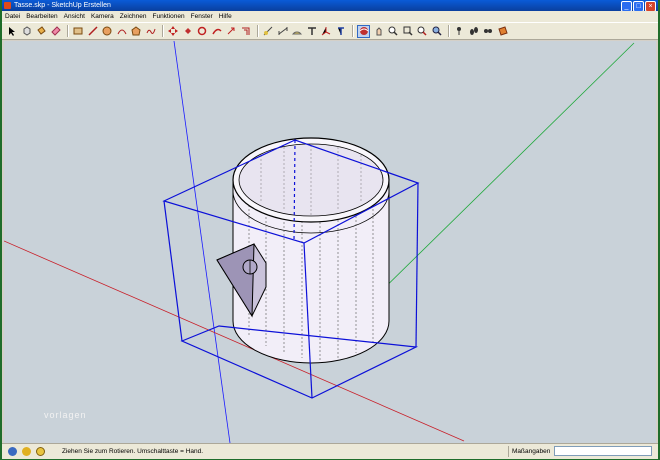 The width and height of the screenshot is (660, 460). Describe the element at coordinates (341, 31) in the screenshot. I see `3d-text-icon` at that location.